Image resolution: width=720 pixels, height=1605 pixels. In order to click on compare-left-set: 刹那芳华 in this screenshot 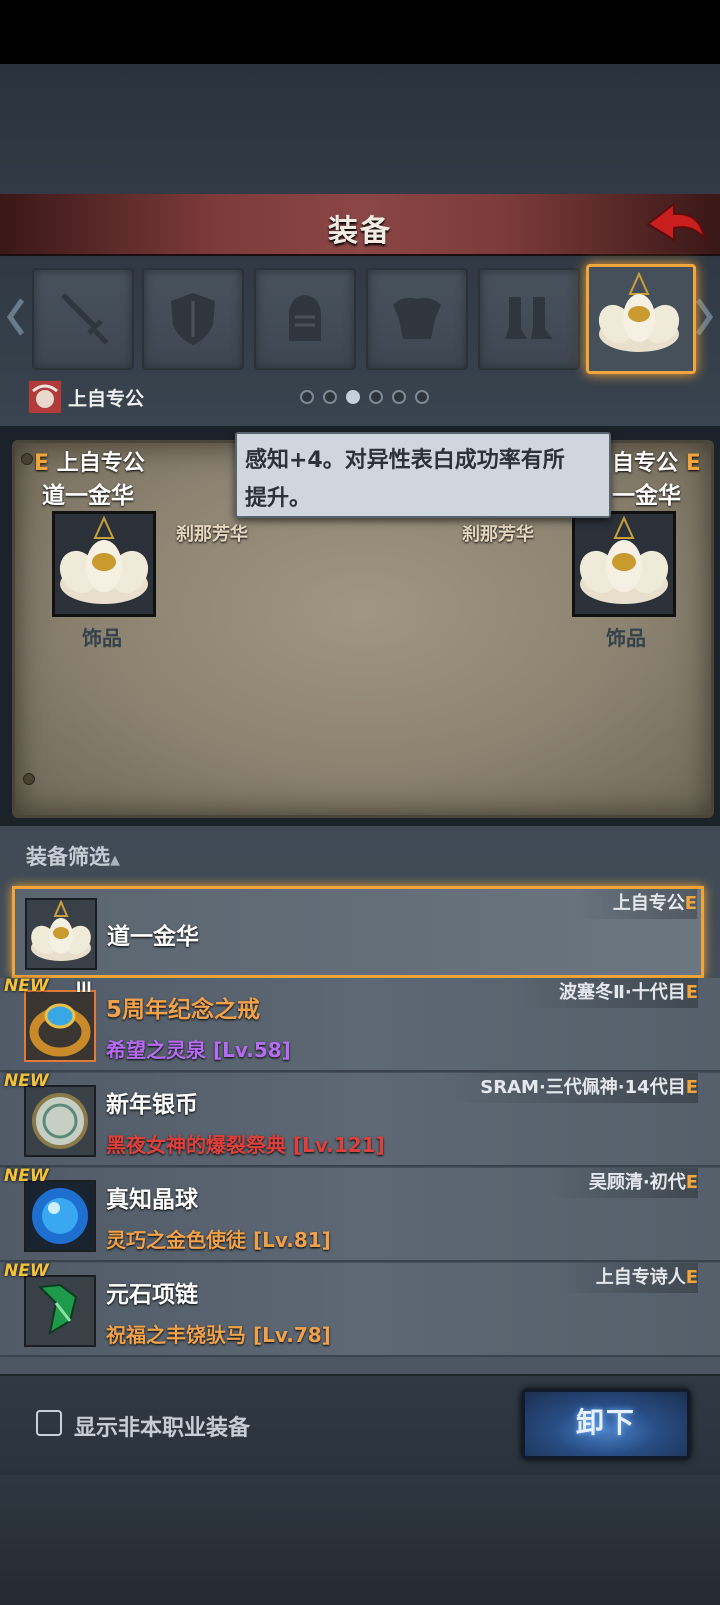, I will do `click(212, 534)`.